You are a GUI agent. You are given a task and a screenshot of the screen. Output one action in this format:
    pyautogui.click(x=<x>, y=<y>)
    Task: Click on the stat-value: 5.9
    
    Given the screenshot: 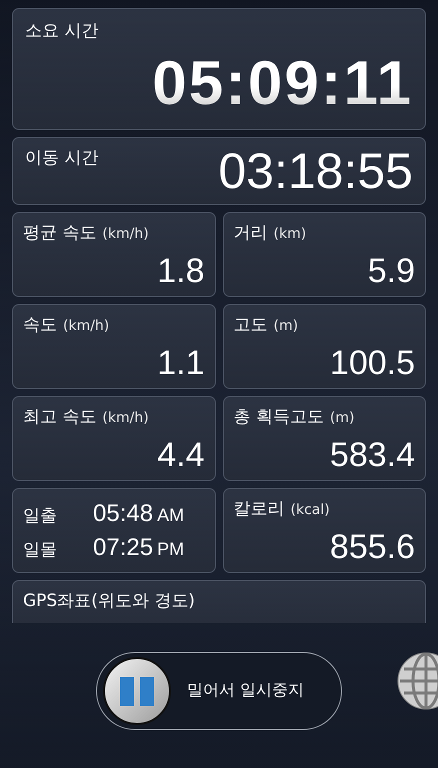 What is the action you would take?
    pyautogui.click(x=391, y=271)
    